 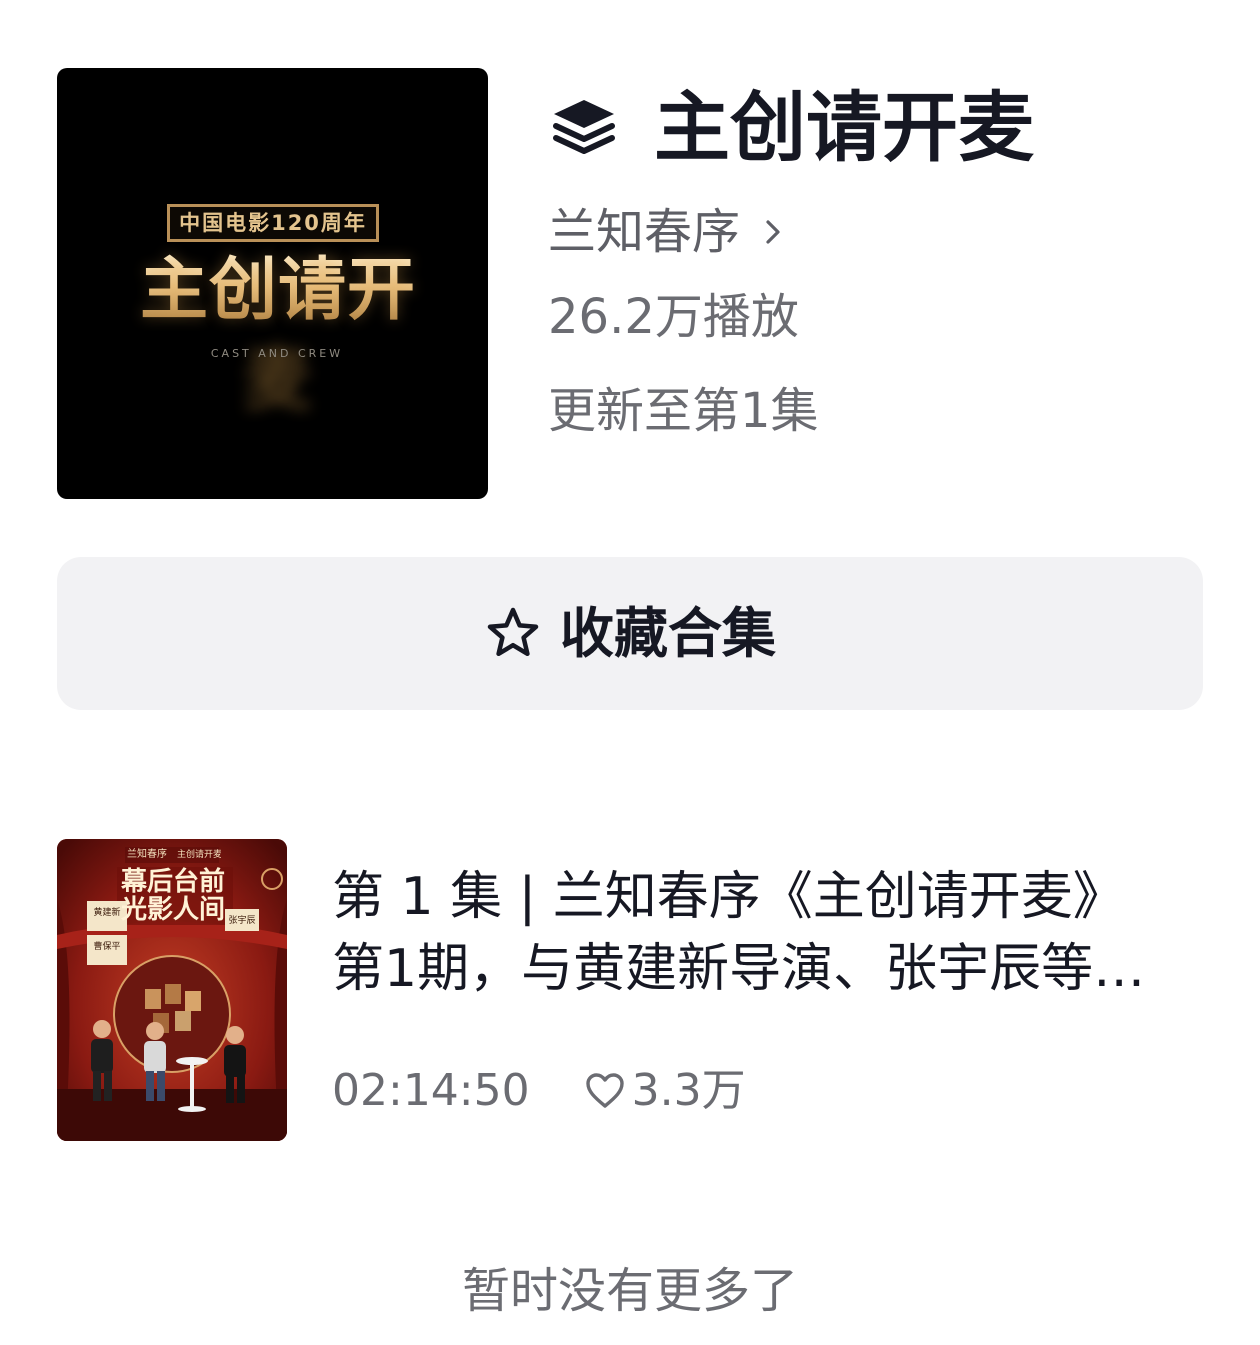 I want to click on thumb-host: 张宇辰, so click(x=242, y=921).